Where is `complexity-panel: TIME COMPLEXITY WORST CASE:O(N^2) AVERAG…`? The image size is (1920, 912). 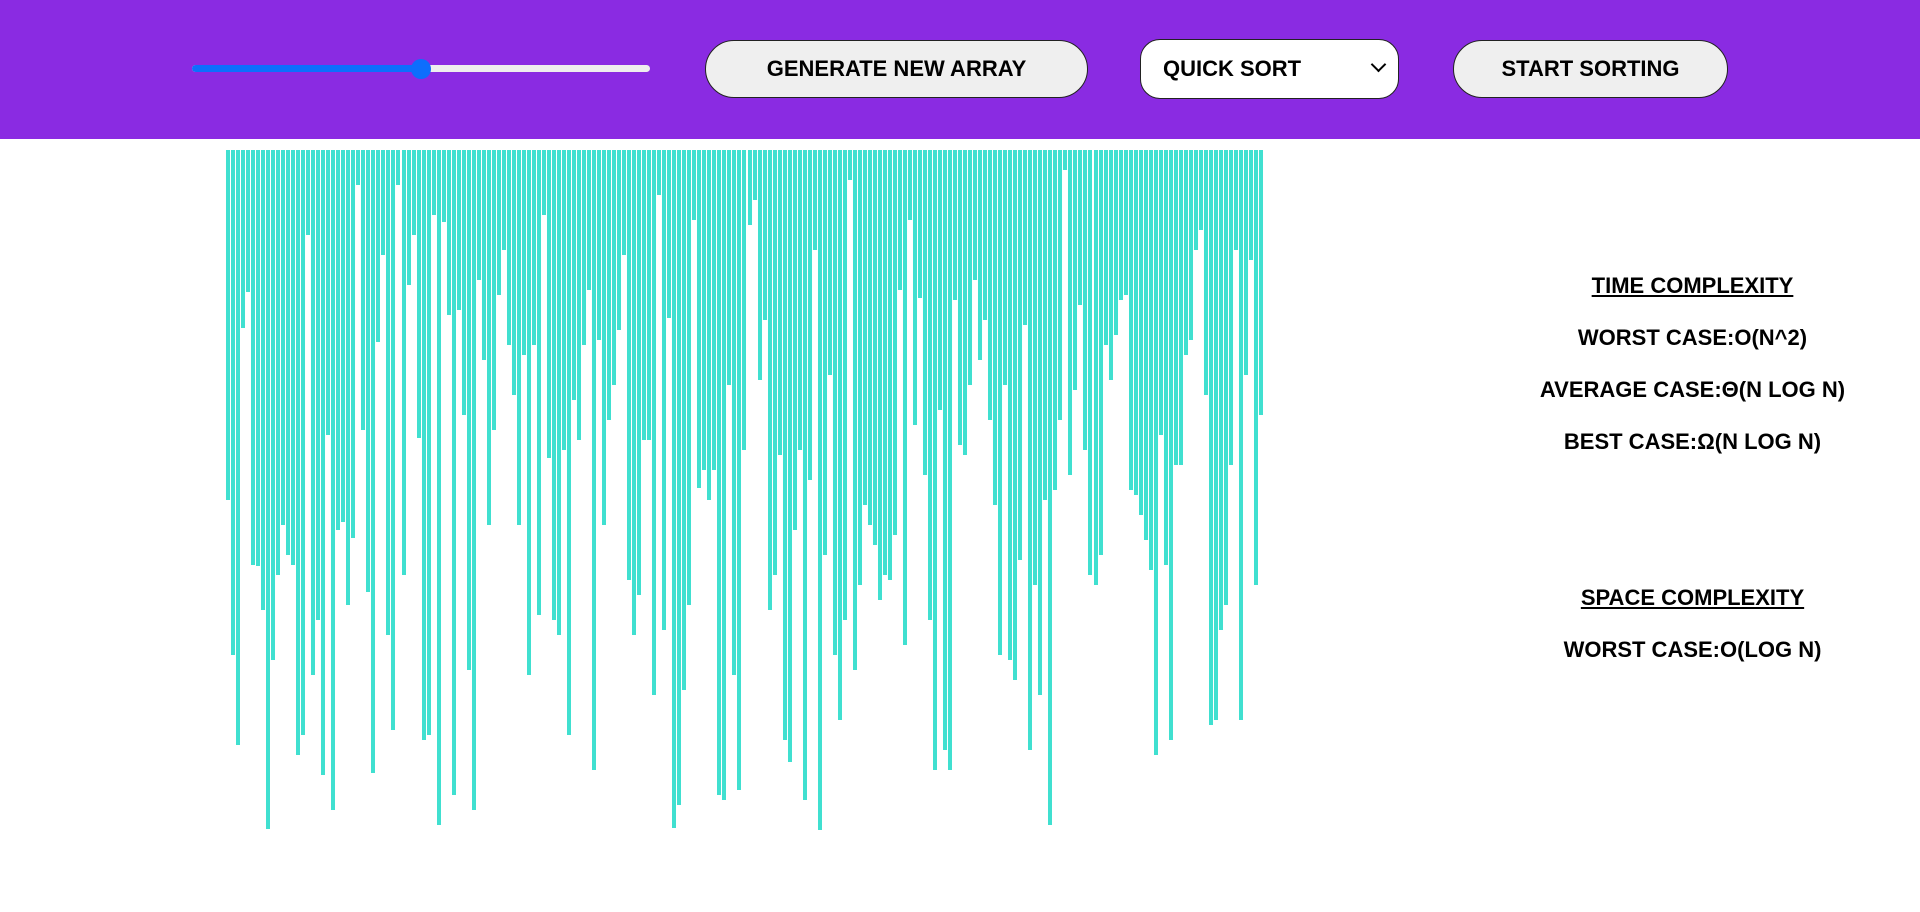 complexity-panel: TIME COMPLEXITY WORST CASE:O(N^2) AVERAG… is located at coordinates (1692, 468).